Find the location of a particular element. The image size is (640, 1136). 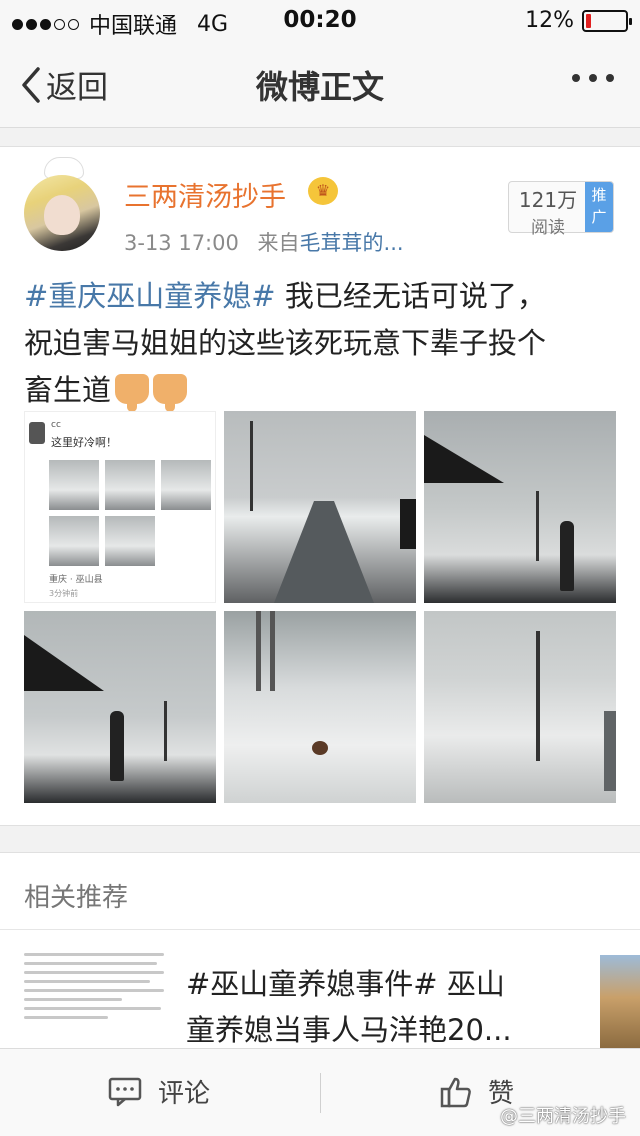

reads-label: 阅读 is located at coordinates (548, 228).